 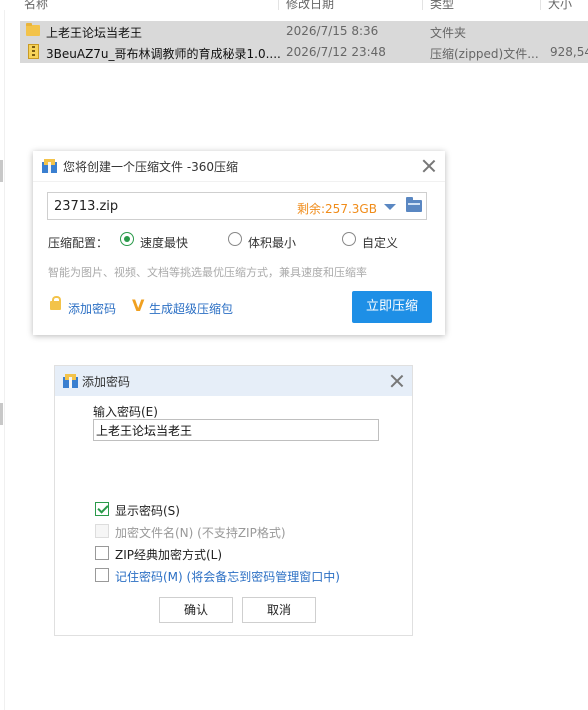 I want to click on radio-smallest, so click(x=235, y=239).